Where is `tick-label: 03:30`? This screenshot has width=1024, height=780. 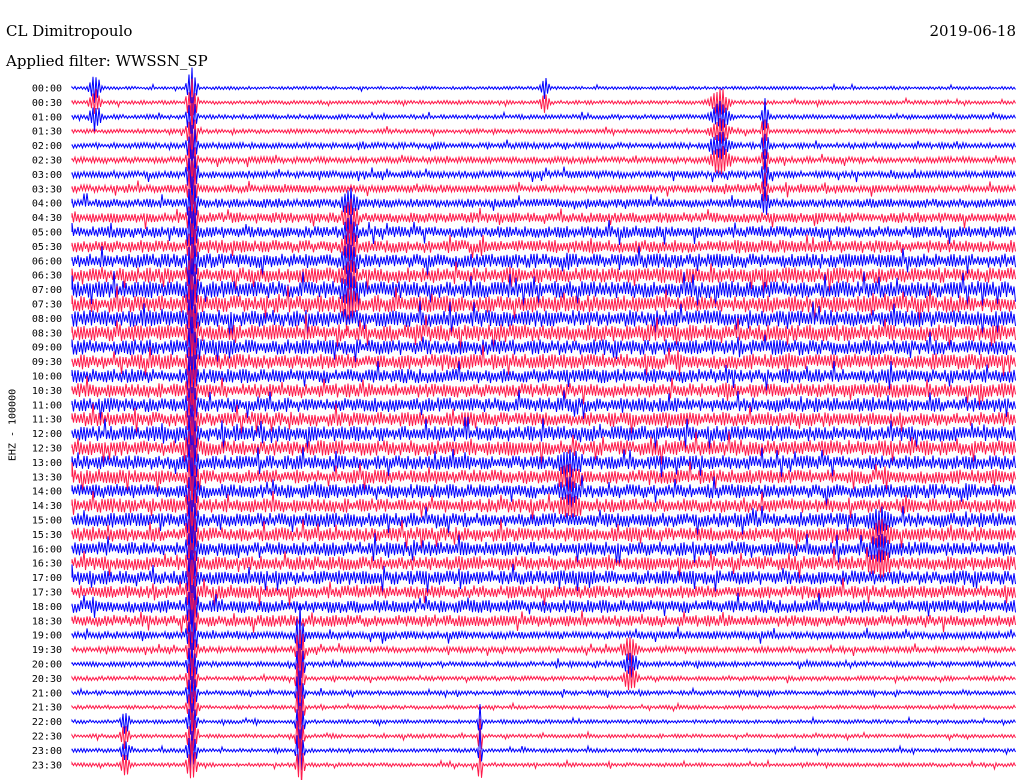
tick-label: 03:30 is located at coordinates (47, 189).